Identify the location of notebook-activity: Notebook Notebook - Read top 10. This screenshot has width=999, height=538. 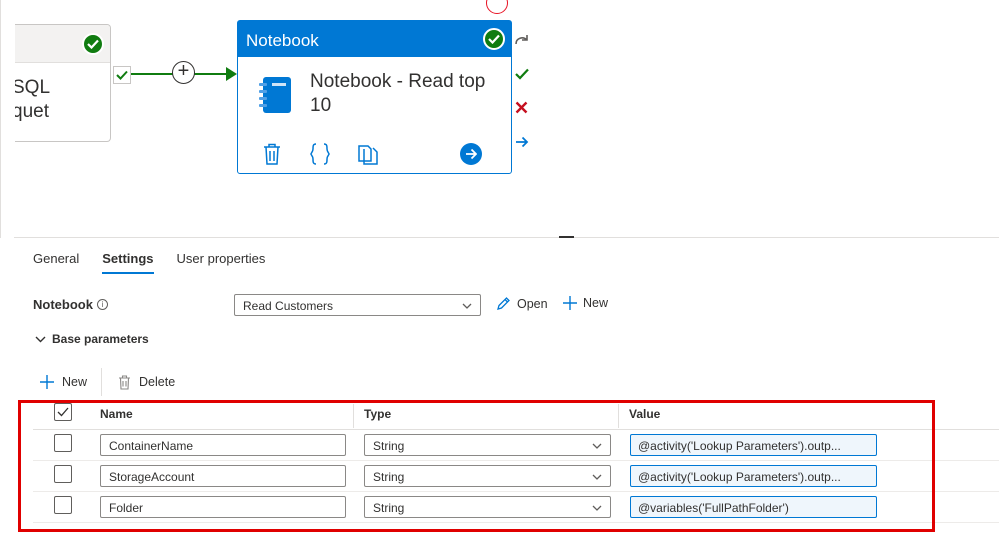
(374, 97).